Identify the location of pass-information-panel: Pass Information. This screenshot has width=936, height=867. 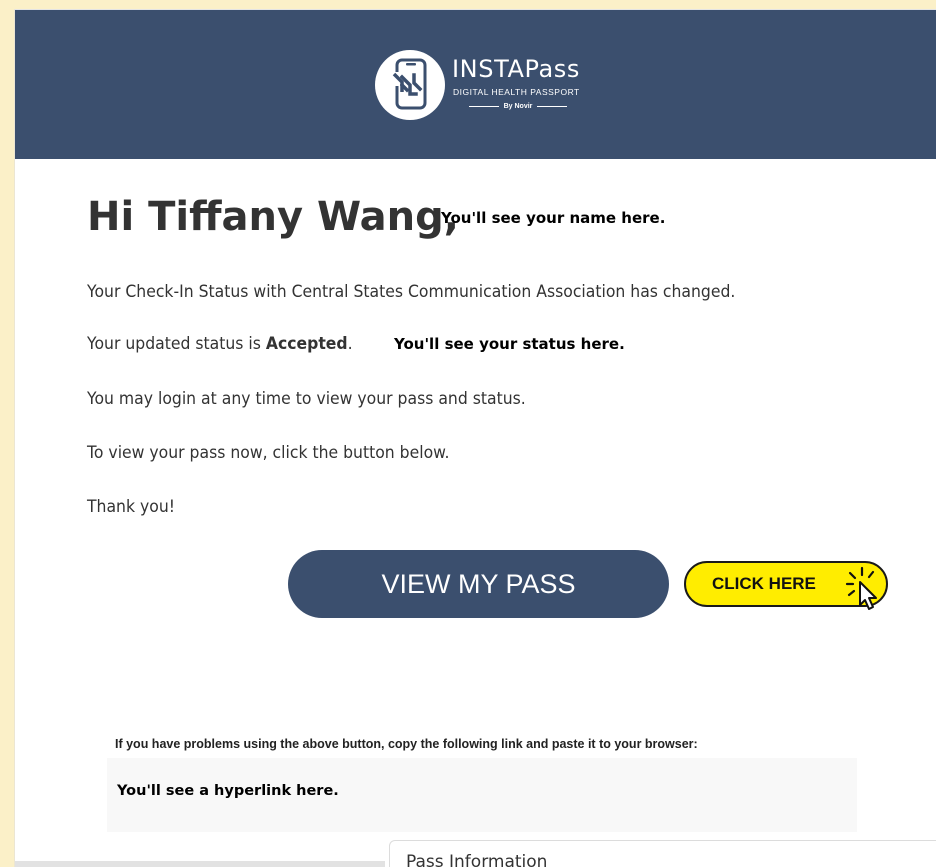
(662, 853).